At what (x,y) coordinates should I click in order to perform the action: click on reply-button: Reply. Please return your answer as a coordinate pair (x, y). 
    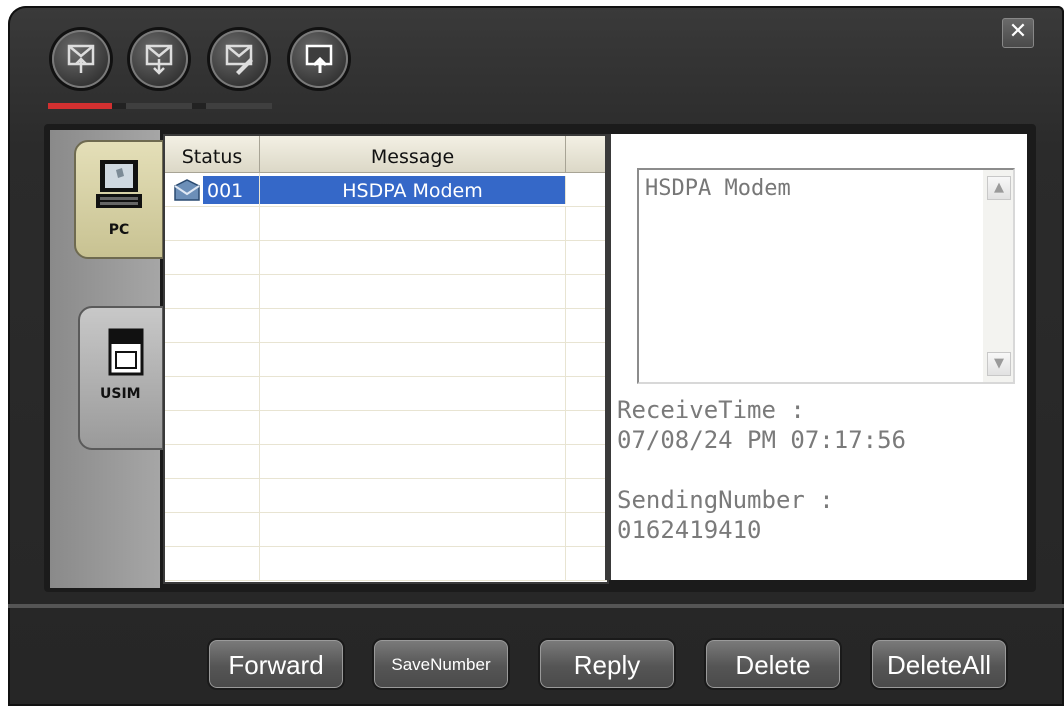
    Looking at the image, I should click on (607, 664).